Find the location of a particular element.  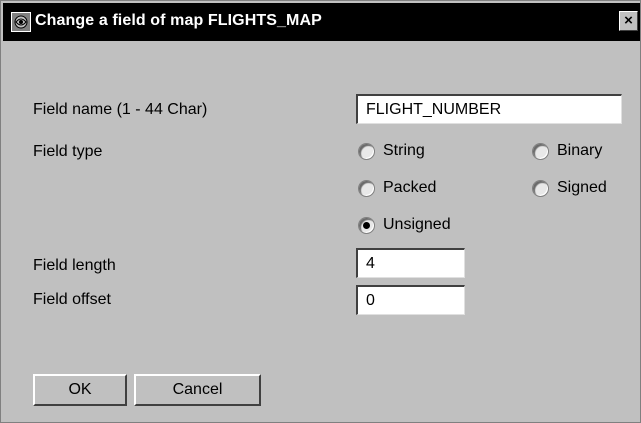

radio-signed: Signed is located at coordinates (569, 188).